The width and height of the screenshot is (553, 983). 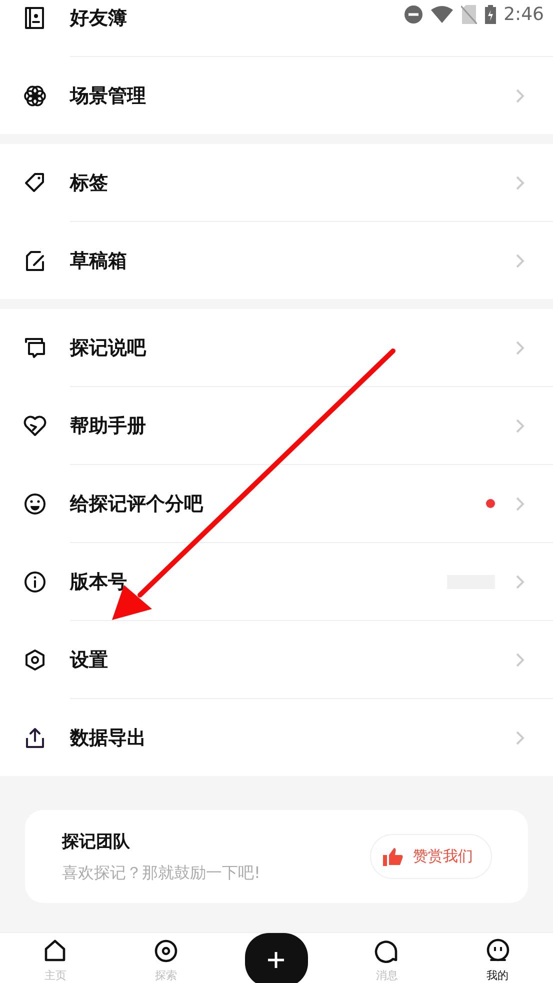 What do you see at coordinates (162, 873) in the screenshot?
I see `card-subtitle: 喜欢探记？那就鼓励一下吧!` at bounding box center [162, 873].